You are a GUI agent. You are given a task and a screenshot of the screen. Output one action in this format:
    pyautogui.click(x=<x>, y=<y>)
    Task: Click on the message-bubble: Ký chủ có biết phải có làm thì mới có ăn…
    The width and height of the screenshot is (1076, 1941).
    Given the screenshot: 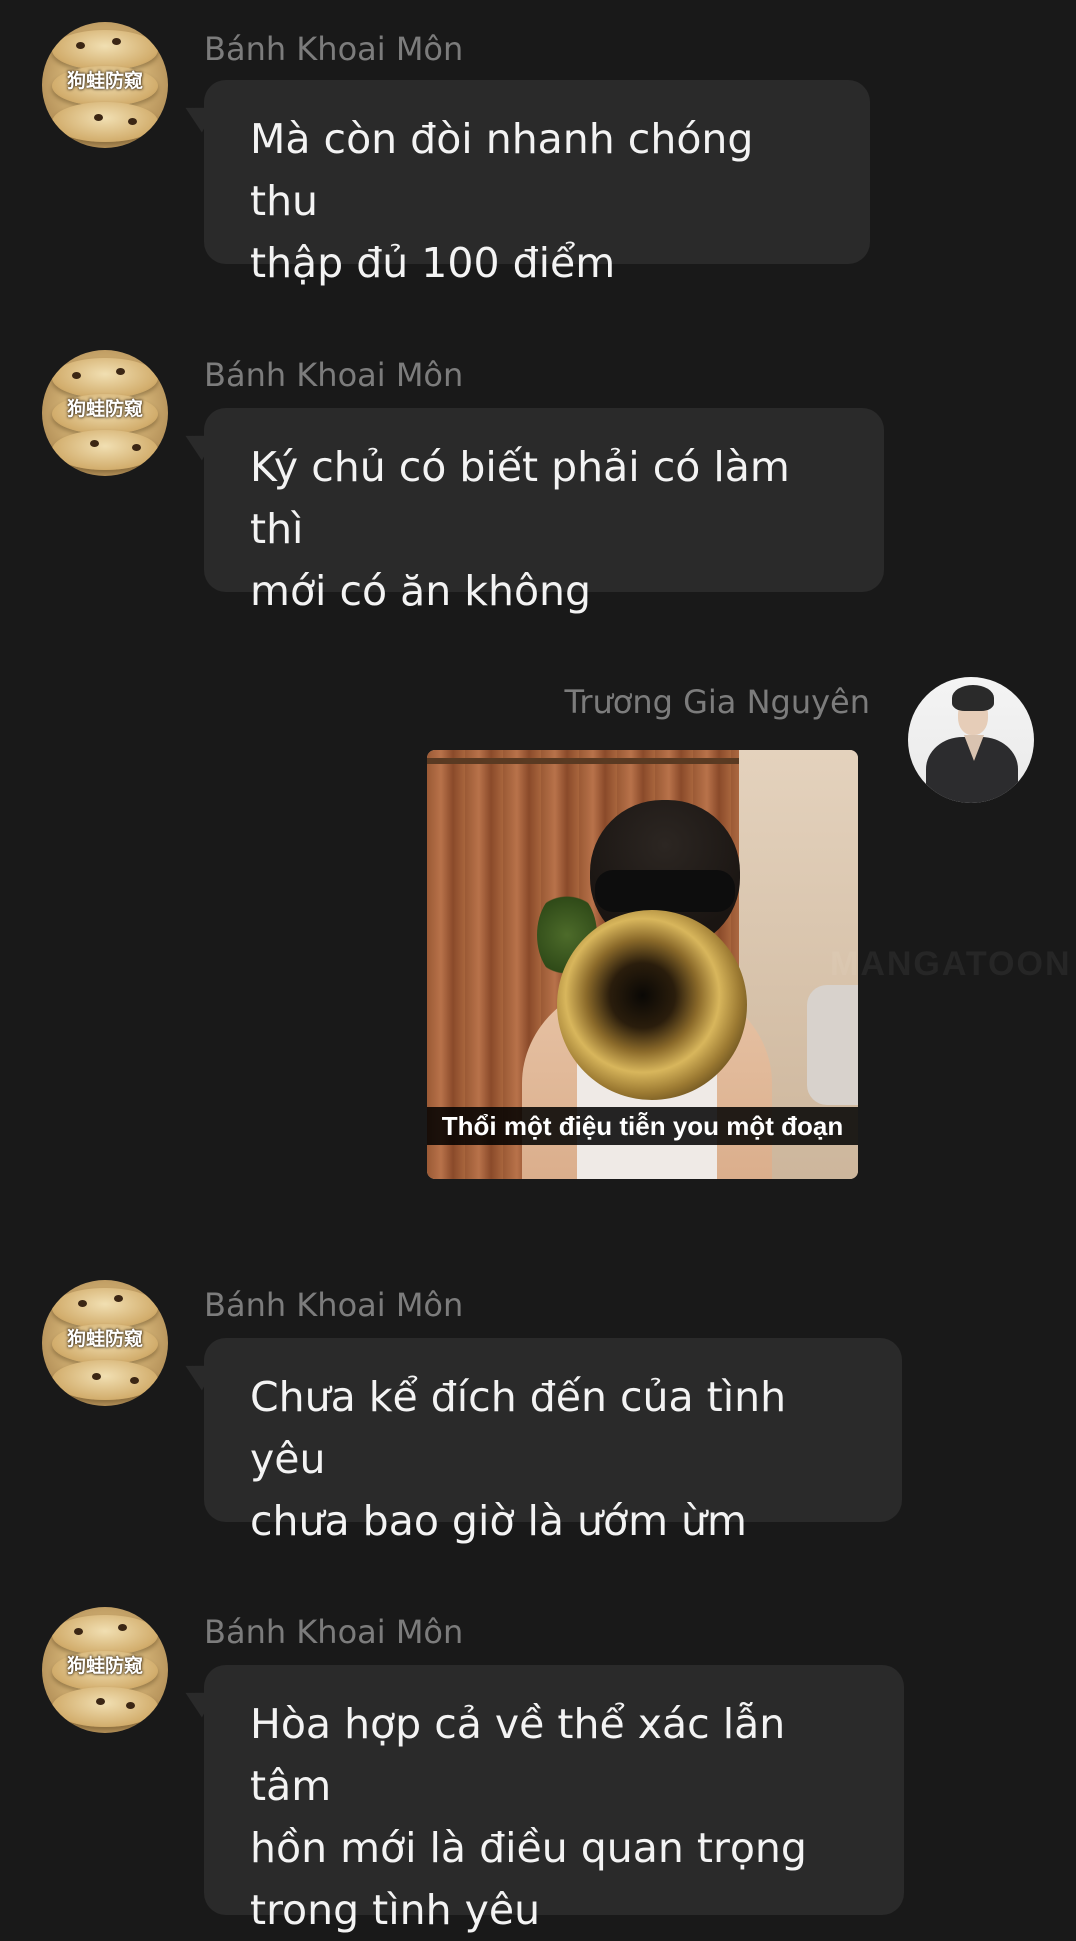 What is the action you would take?
    pyautogui.click(x=544, y=511)
    